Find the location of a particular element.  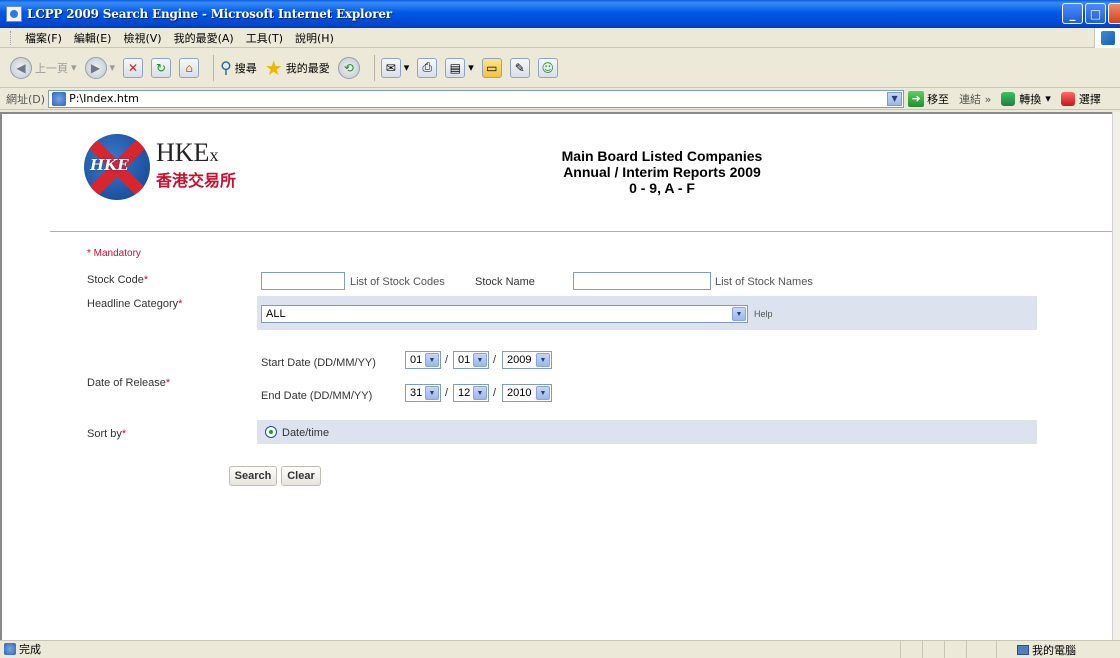

status-bar: 完成 我的電腦 is located at coordinates (560, 649).